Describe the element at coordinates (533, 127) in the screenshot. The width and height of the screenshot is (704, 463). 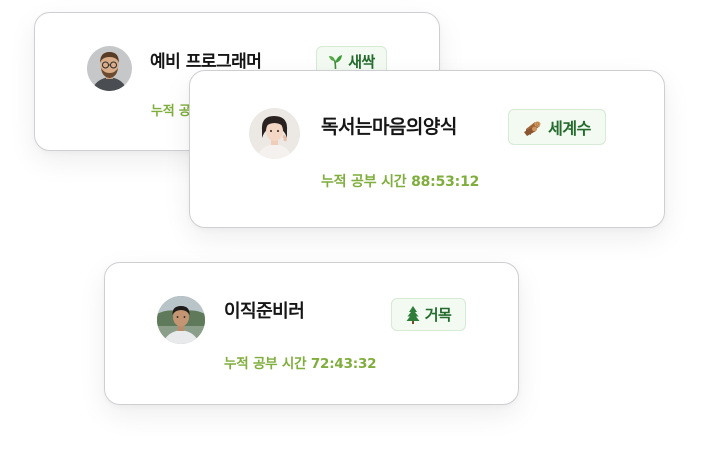
I see `wood-log-icon` at that location.